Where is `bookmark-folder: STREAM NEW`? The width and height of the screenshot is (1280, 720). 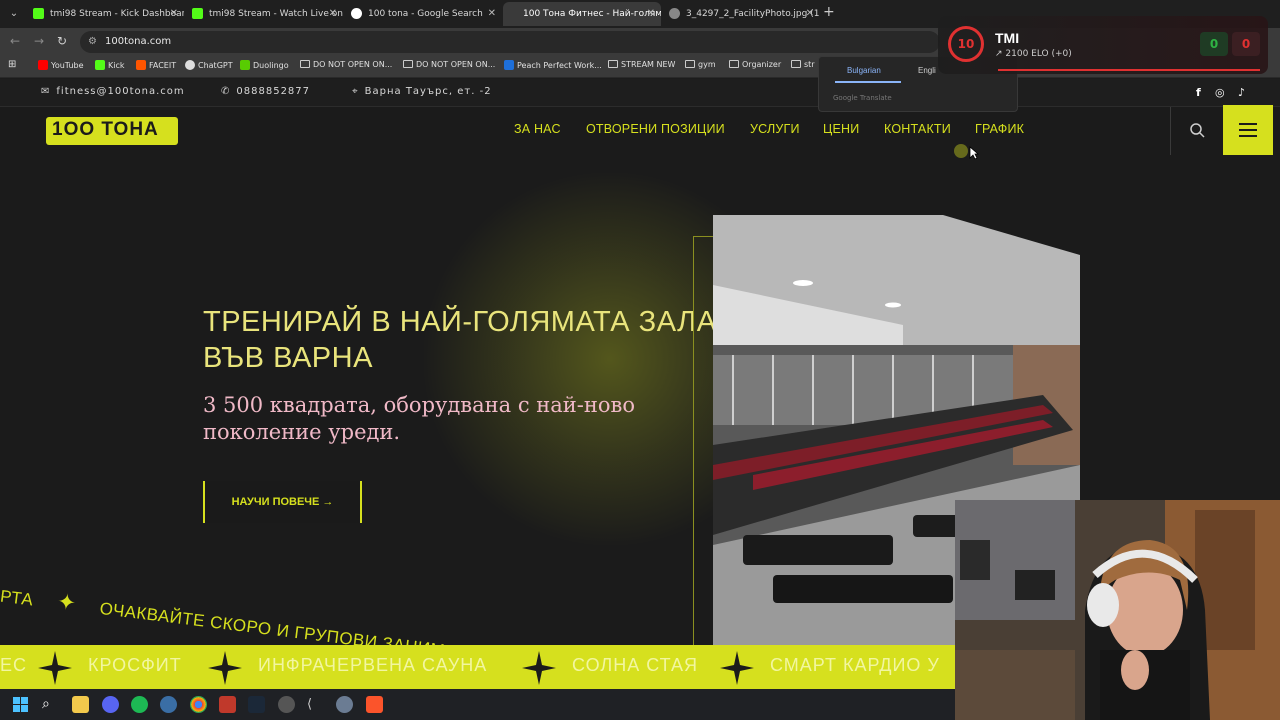 bookmark-folder: STREAM NEW is located at coordinates (641, 64).